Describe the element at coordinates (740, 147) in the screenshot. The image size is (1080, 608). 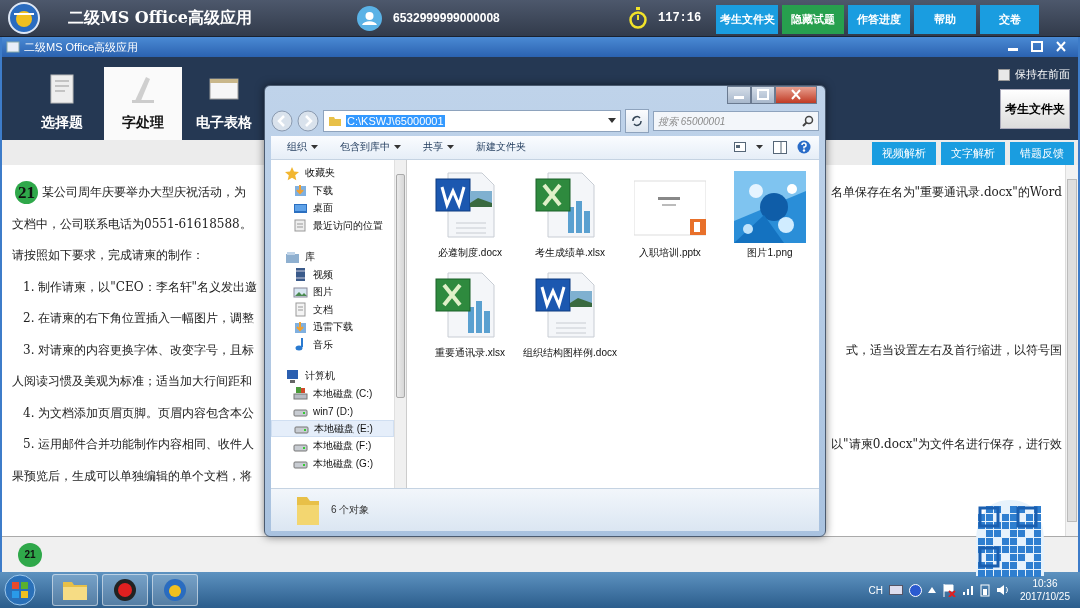
I see `view-icon` at that location.